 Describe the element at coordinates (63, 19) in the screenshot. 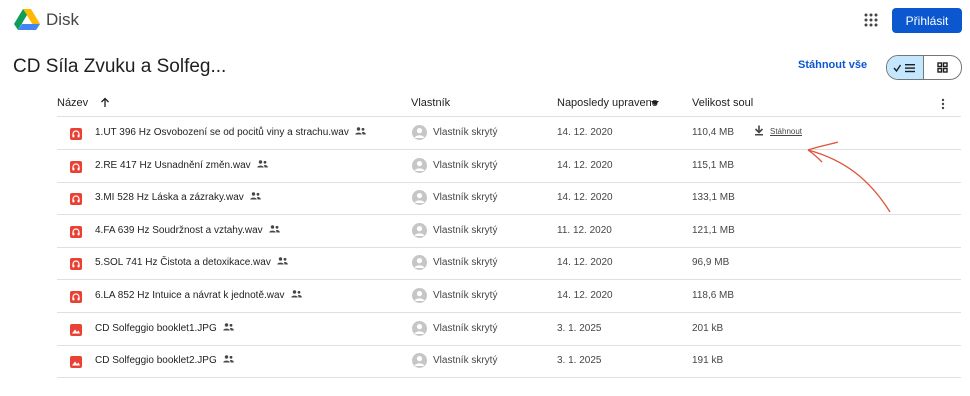

I see `app-name: Disk` at that location.